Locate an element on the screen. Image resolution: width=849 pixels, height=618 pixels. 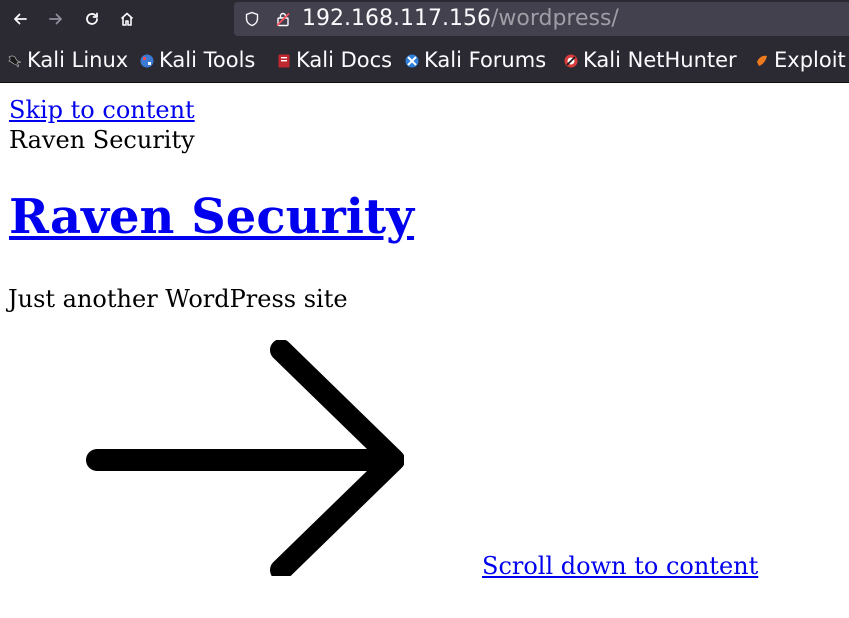
bookmark-label: Kali Forums is located at coordinates (485, 60).